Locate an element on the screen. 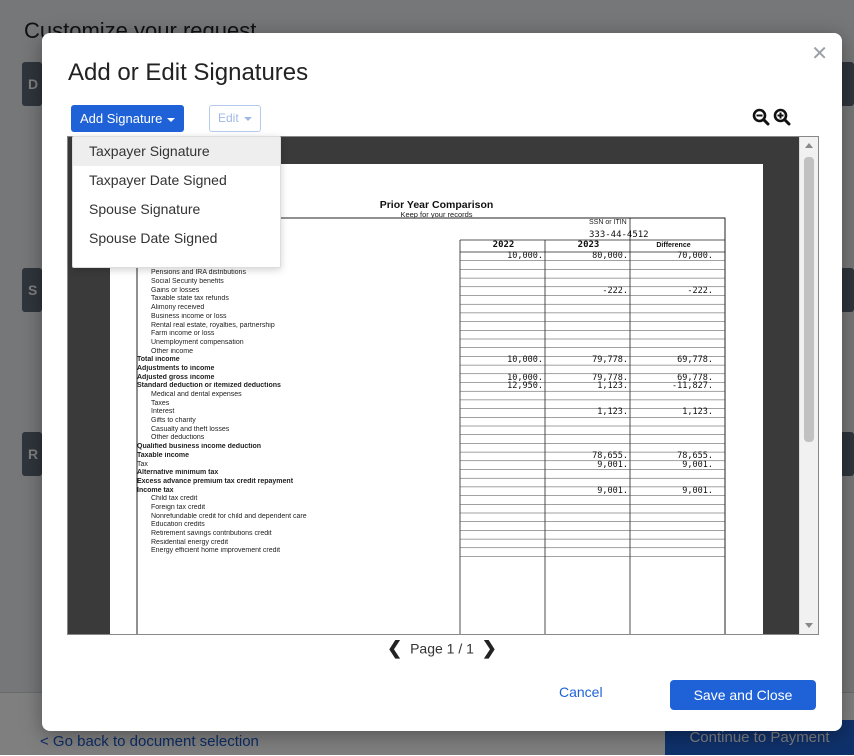 This screenshot has width=854, height=756. row-label: Gifts to charity is located at coordinates (173, 421).